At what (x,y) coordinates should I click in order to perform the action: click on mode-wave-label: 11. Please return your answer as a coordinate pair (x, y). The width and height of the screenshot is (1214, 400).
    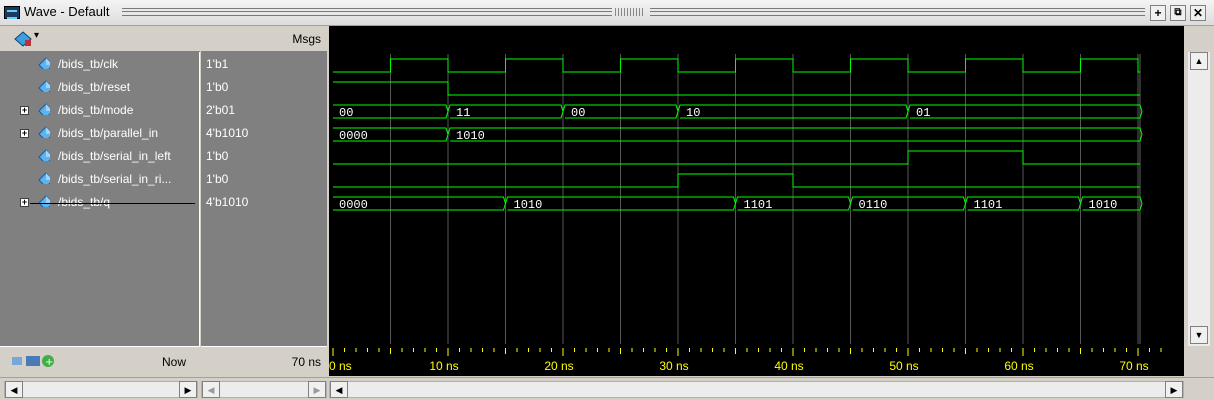
    Looking at the image, I should click on (463, 113).